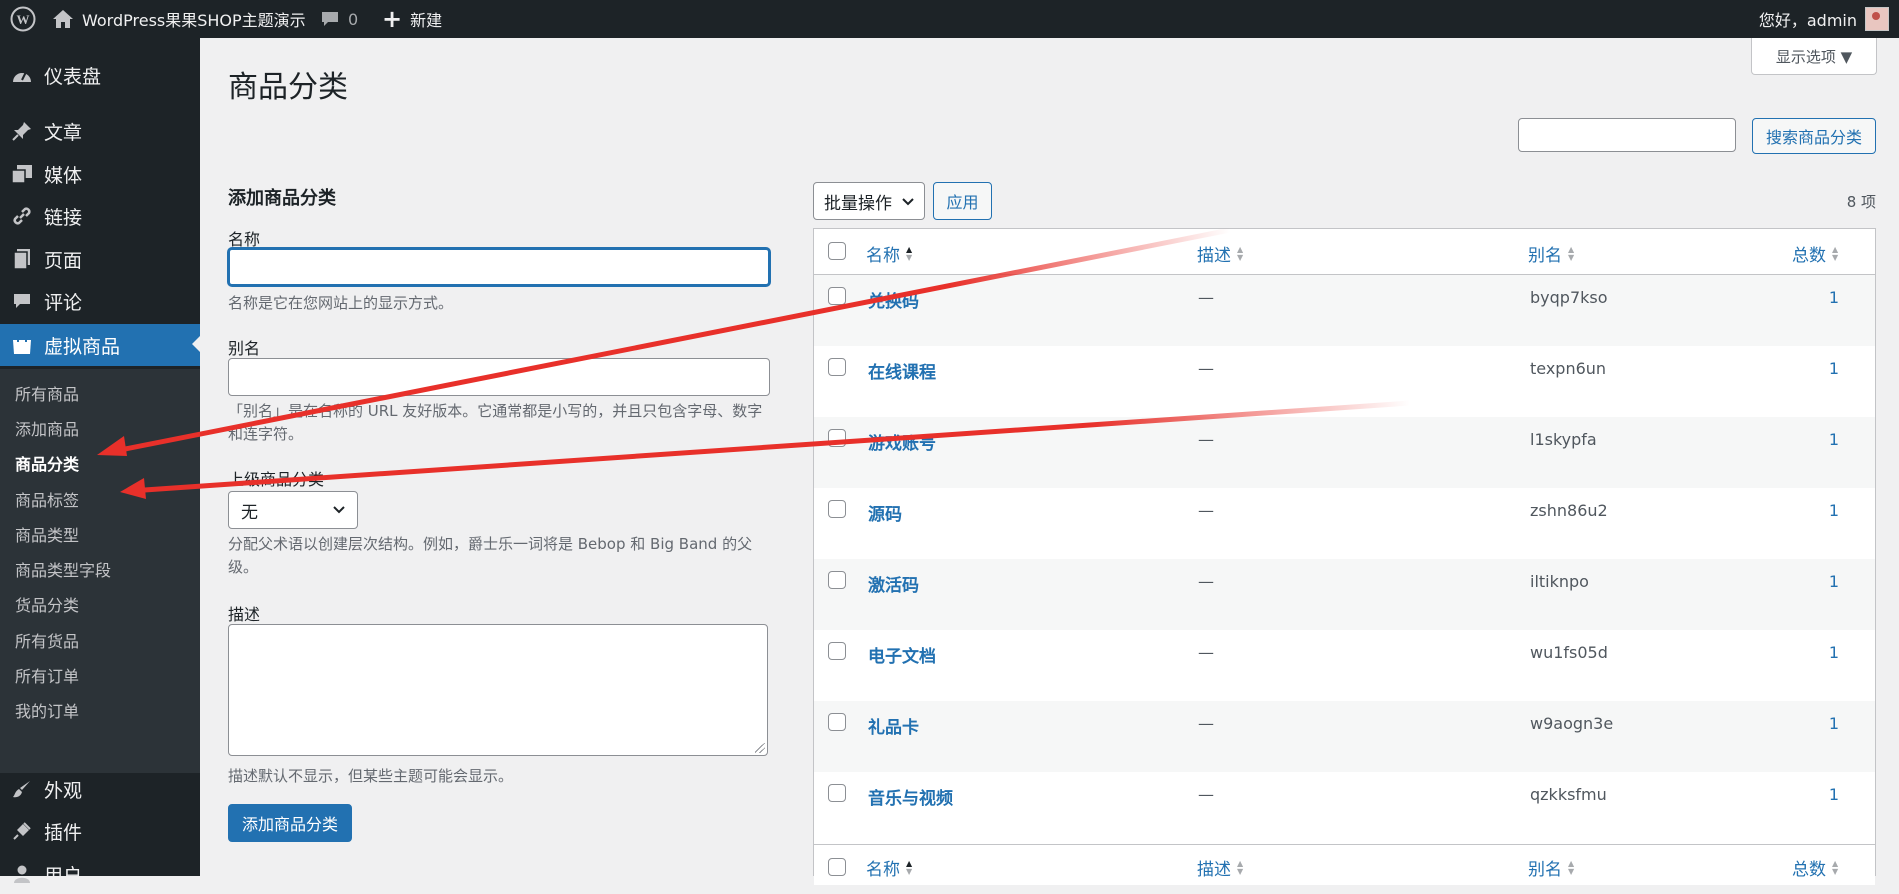 This screenshot has width=1899, height=894. What do you see at coordinates (889, 867) in the screenshot?
I see `column-footer-name: 名称 ▲ ▼` at bounding box center [889, 867].